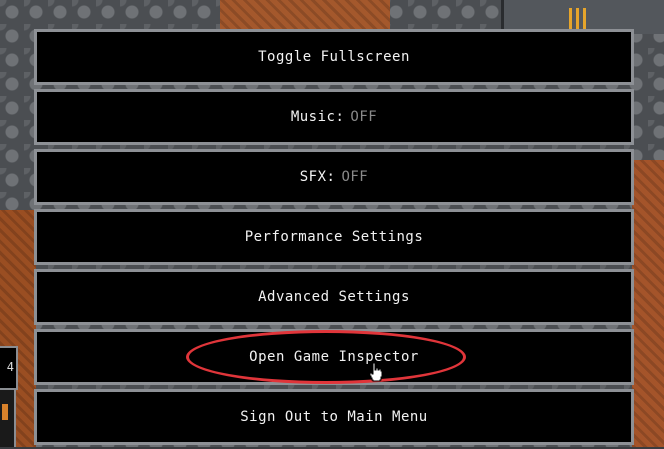 This screenshot has height=449, width=664. I want to click on menu-item-label: Sign Out to Main Menu, so click(334, 417).